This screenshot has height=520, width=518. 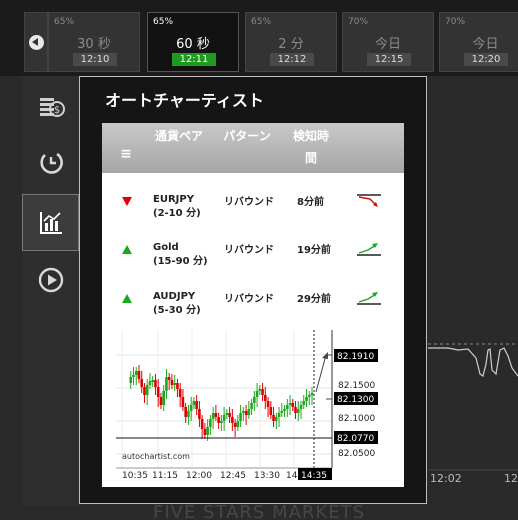 I want to click on expiry-today-1215: 70% 今日 12:15, so click(x=388, y=42).